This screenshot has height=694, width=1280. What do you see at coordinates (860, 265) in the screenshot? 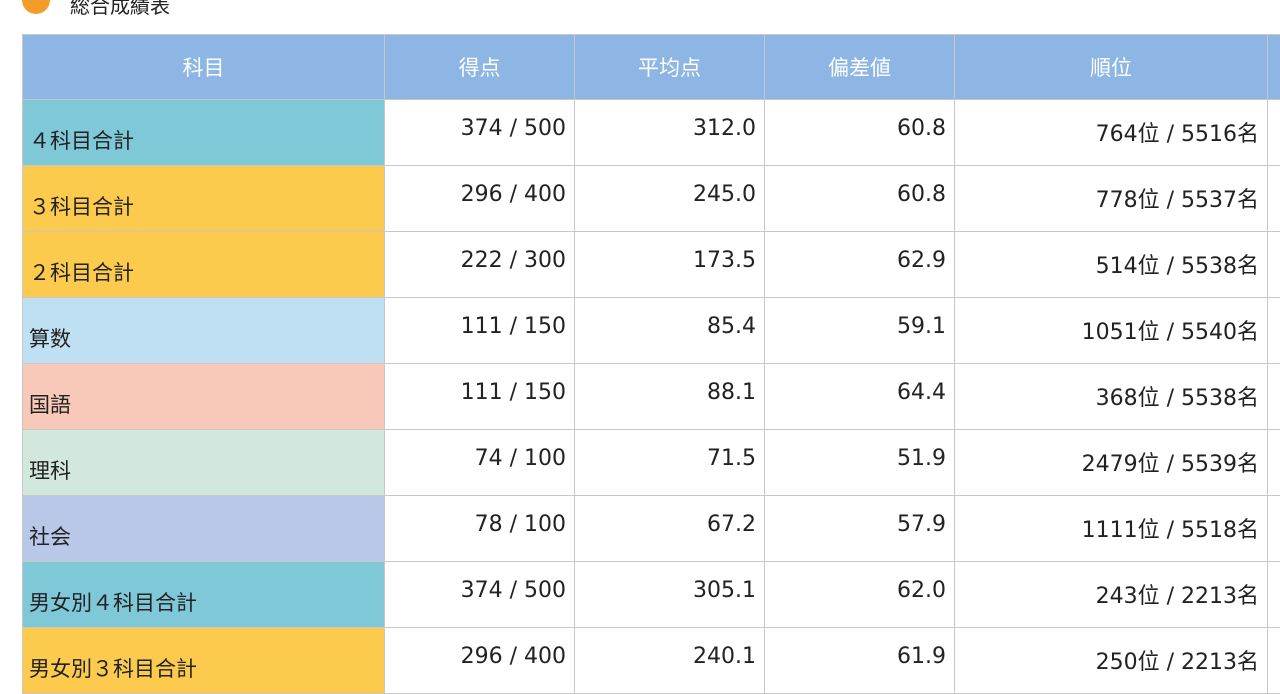
I see `cell-deviation: 62.9` at bounding box center [860, 265].